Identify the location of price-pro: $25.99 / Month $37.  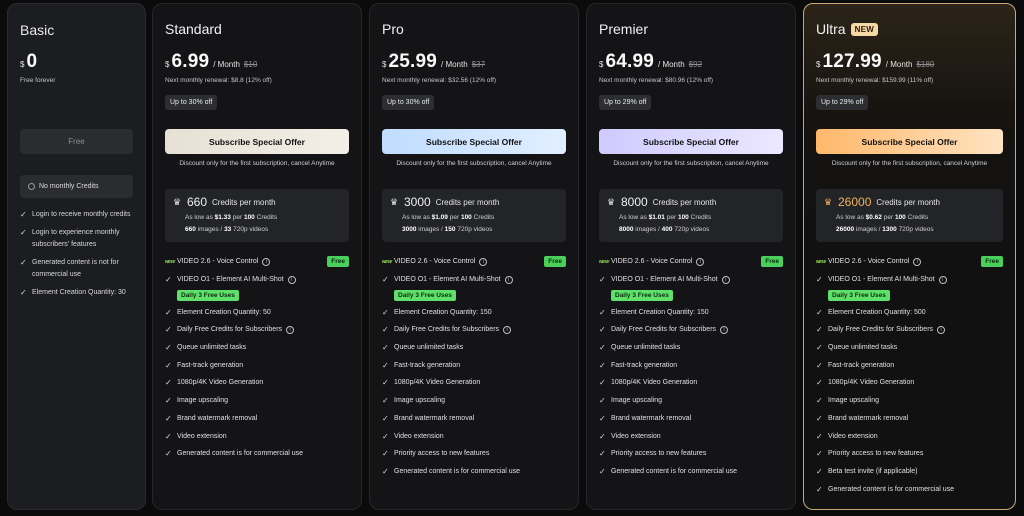
(433, 62).